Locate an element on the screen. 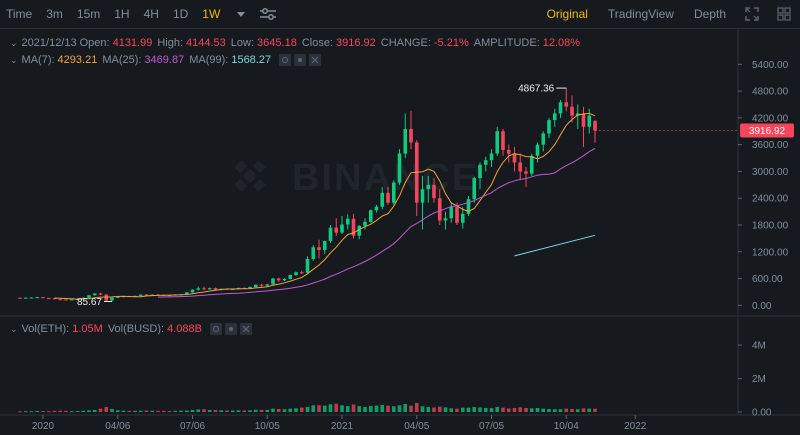  vol-busd-value: 4.088B is located at coordinates (184, 329).